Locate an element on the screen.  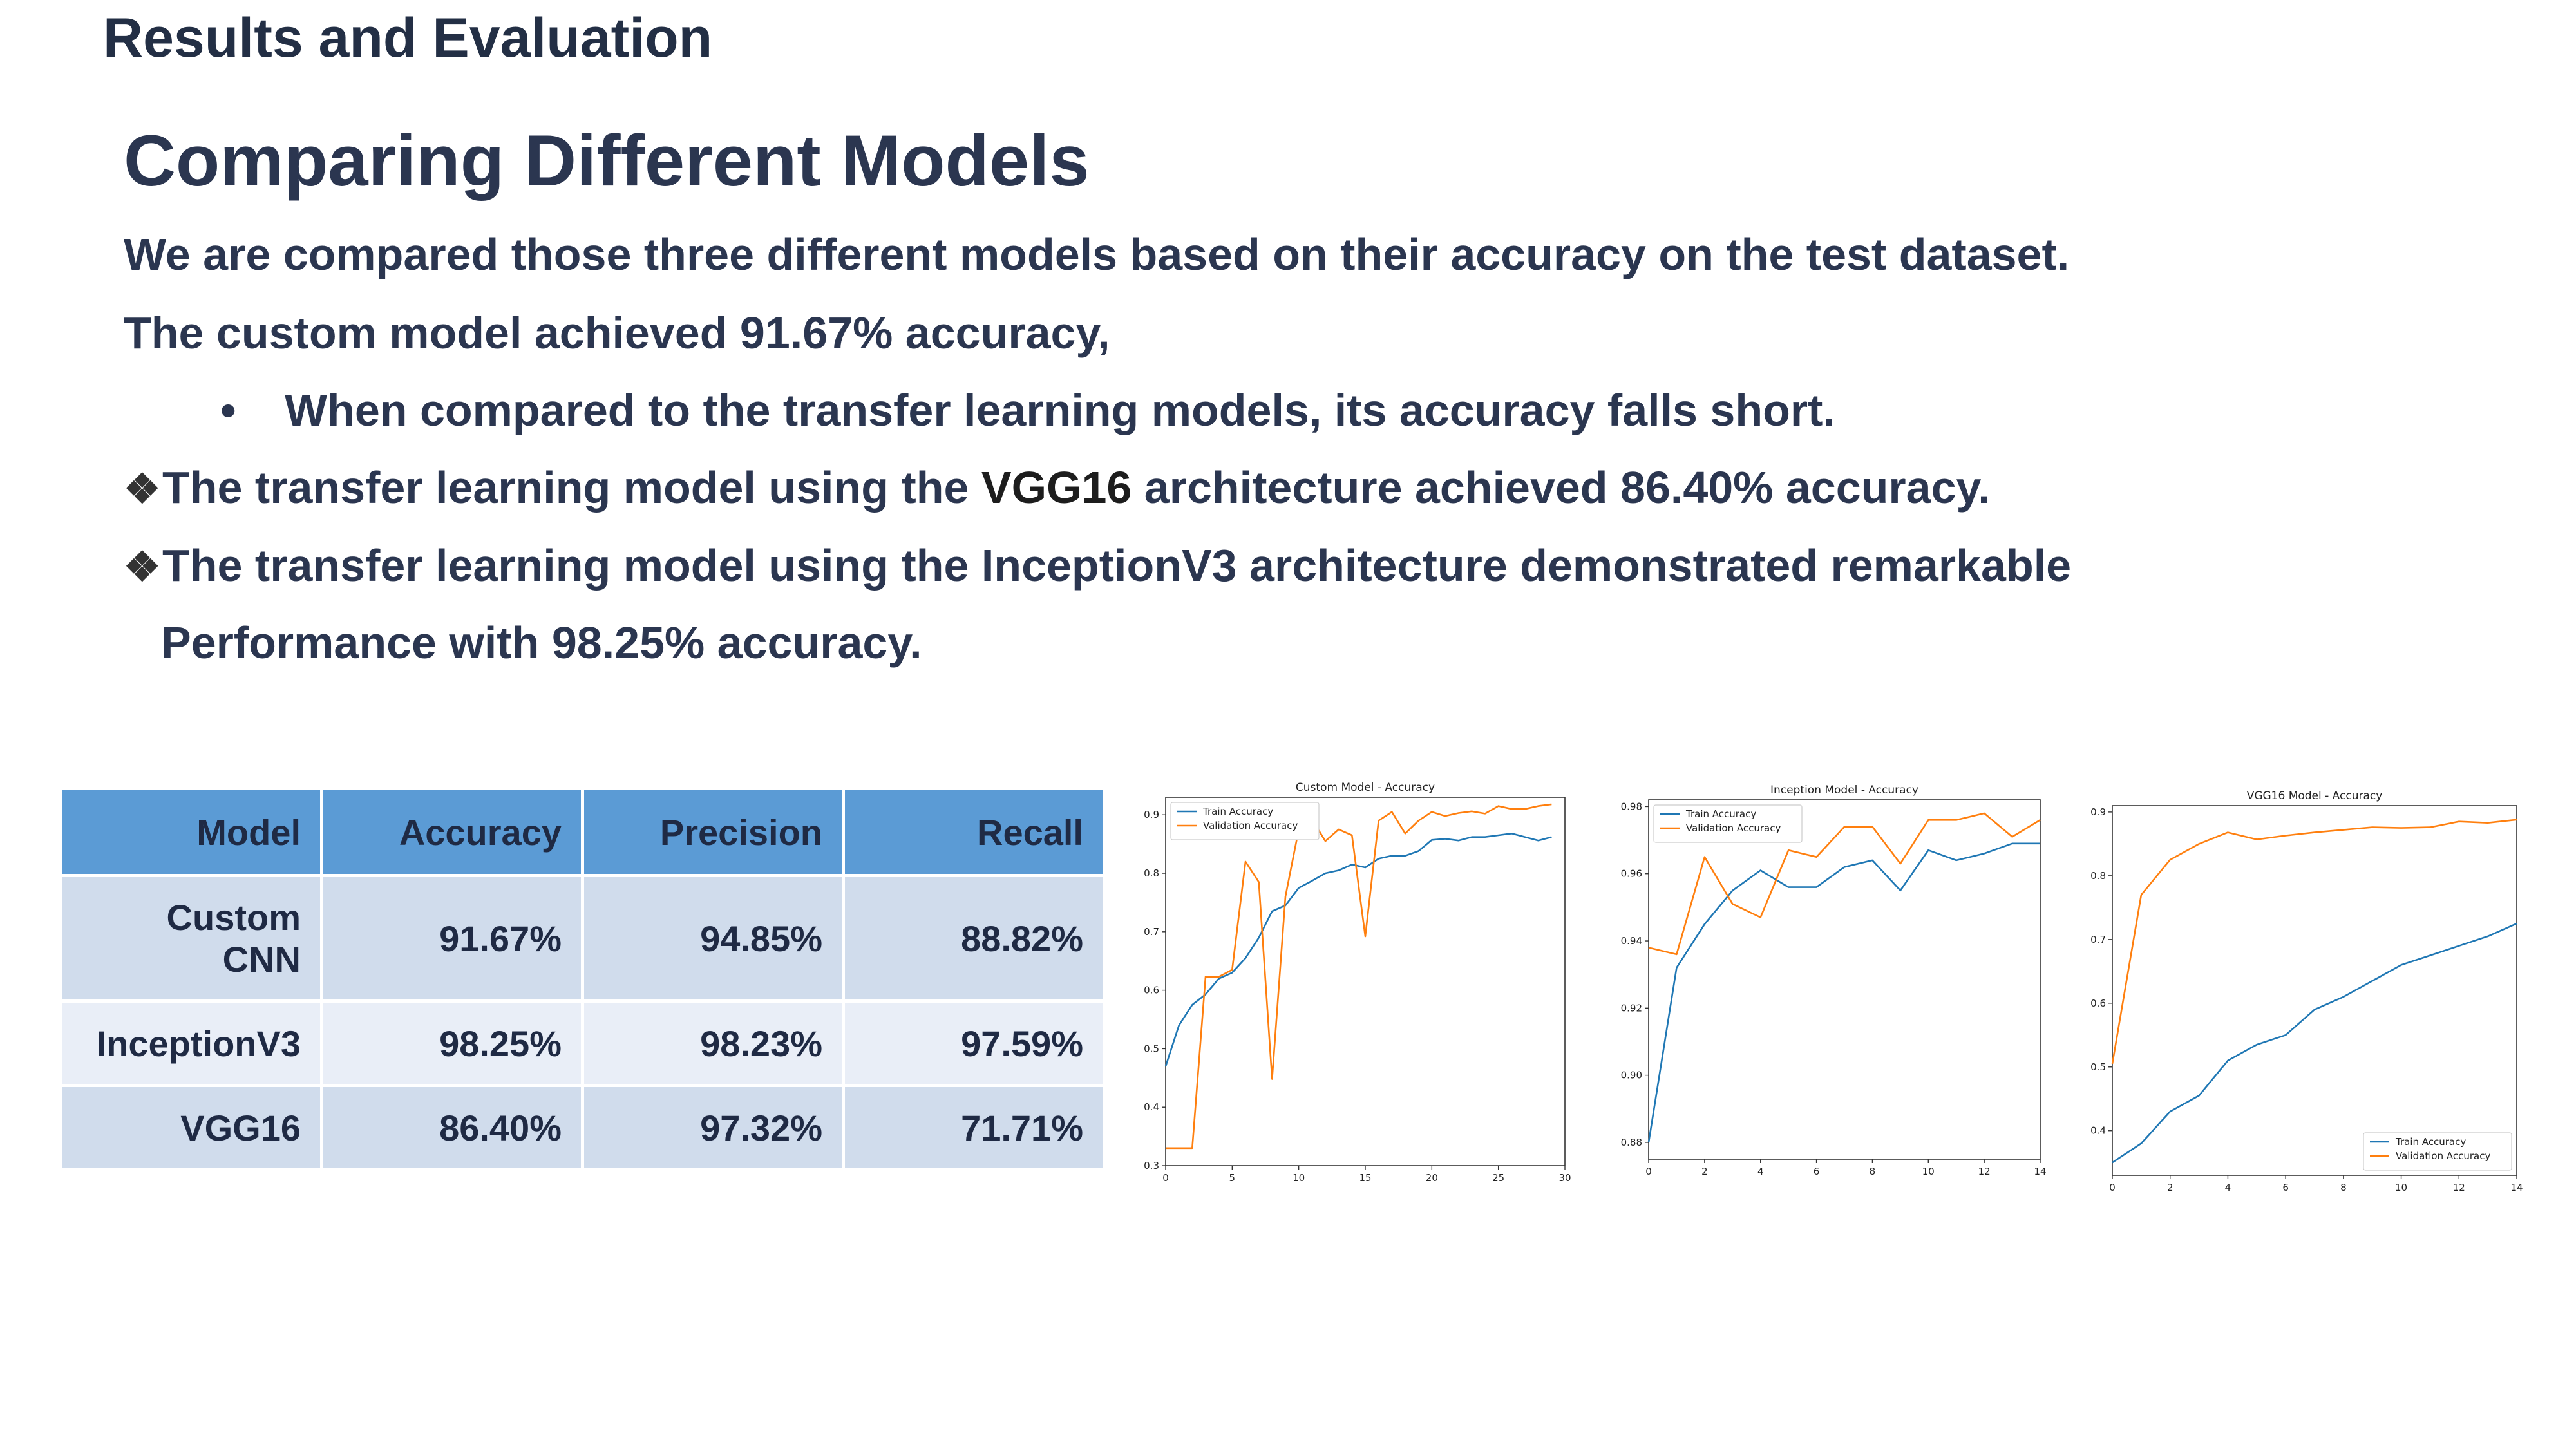
table-cell: 97.59% is located at coordinates (974, 1043).